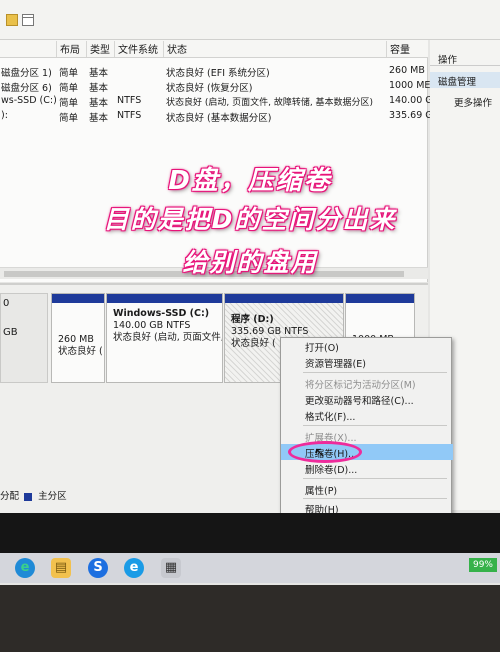  I want to click on menu-item-mark-active: 将分区标记为活动分区(M), so click(367, 383).